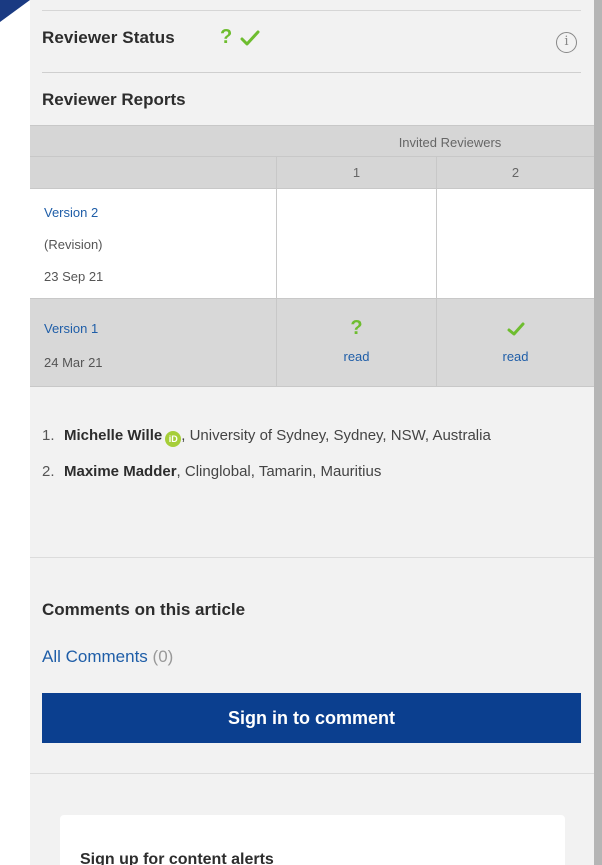 Image resolution: width=602 pixels, height=865 pixels. I want to click on version-1-date: 24 Mar 21, so click(73, 362).